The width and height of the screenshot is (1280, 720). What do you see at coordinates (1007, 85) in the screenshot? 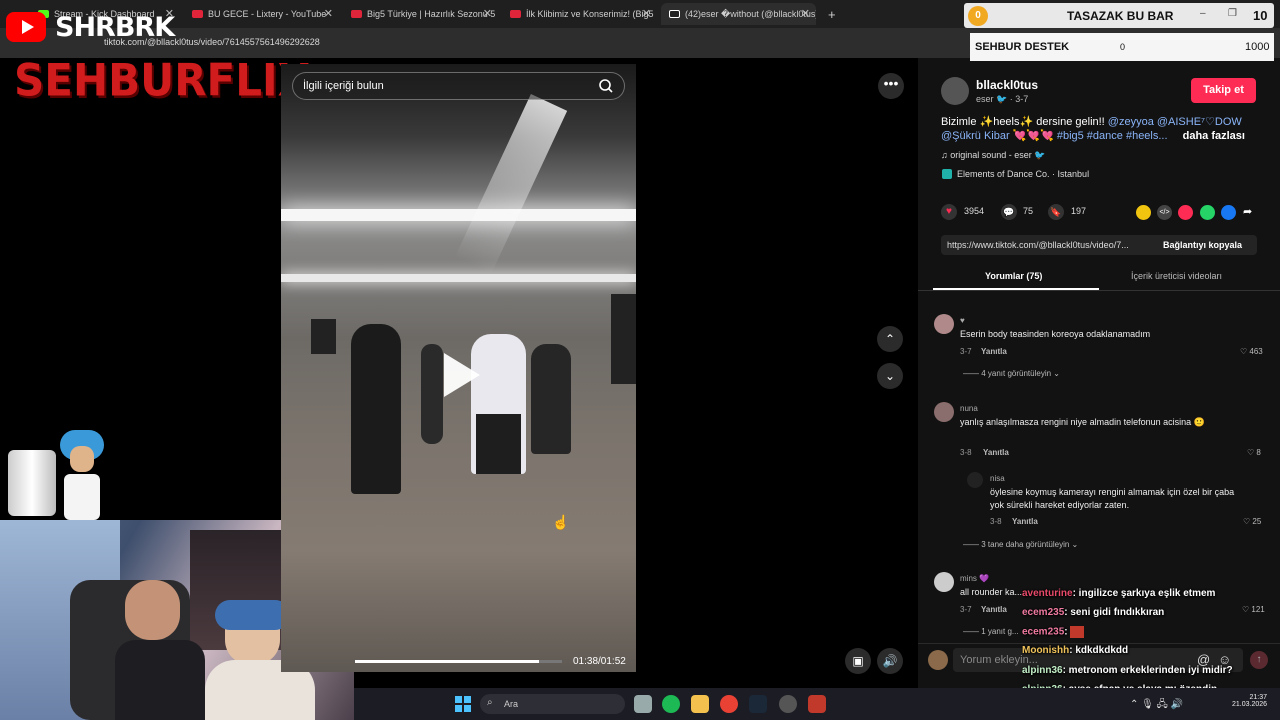
I see `author-name: bllackl0tus` at bounding box center [1007, 85].